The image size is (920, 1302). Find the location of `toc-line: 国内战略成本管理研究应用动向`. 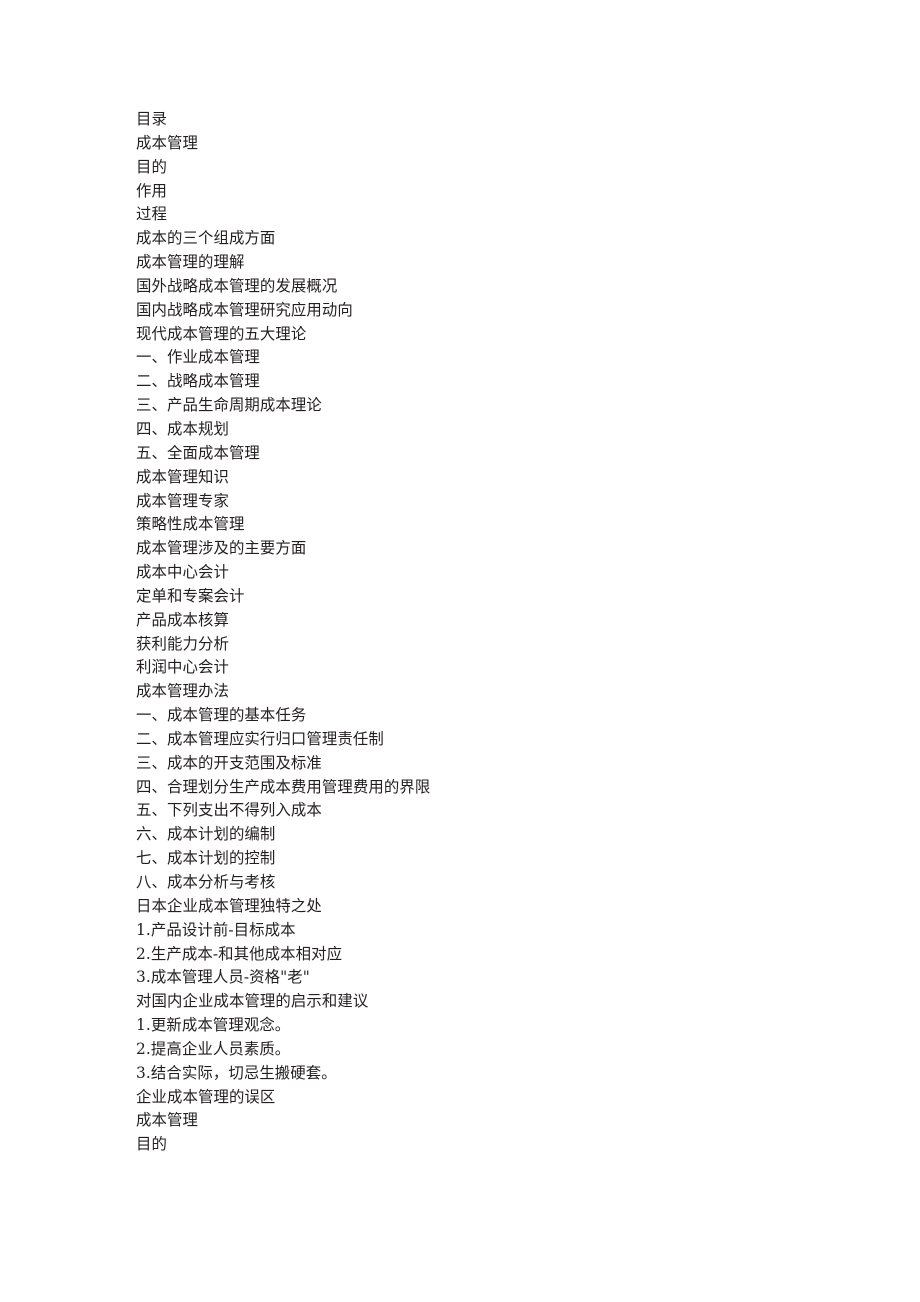

toc-line: 国内战略成本管理研究应用动向 is located at coordinates (244, 309).